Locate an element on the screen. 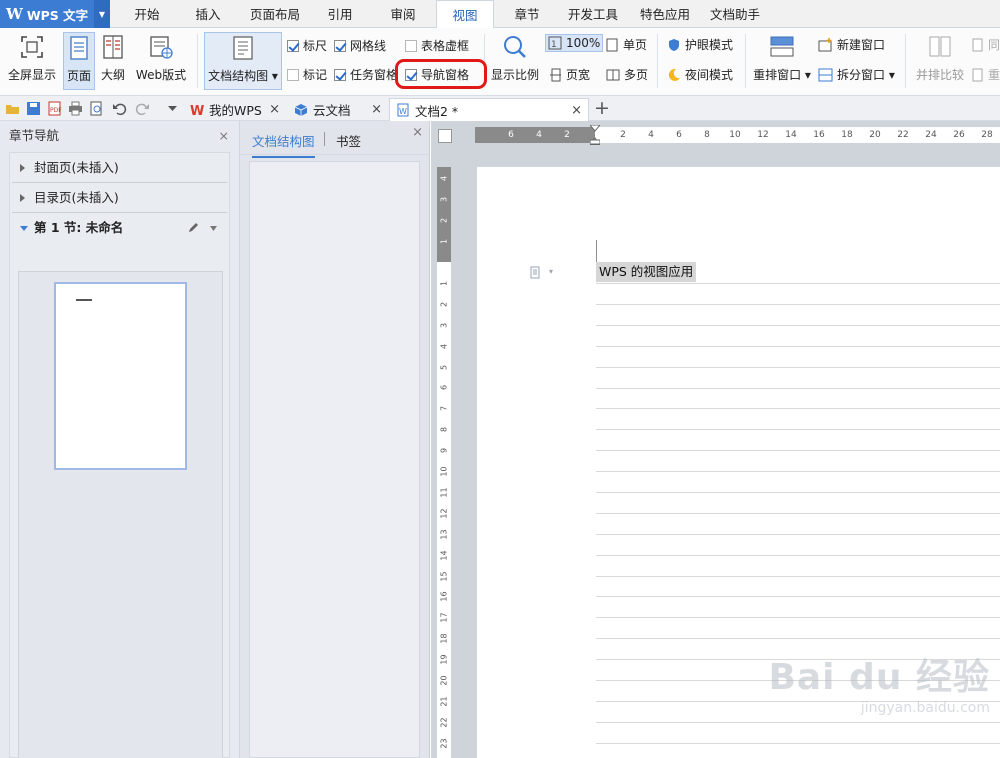 The width and height of the screenshot is (1000, 758). tab-start: 开始 is located at coordinates (147, 14).